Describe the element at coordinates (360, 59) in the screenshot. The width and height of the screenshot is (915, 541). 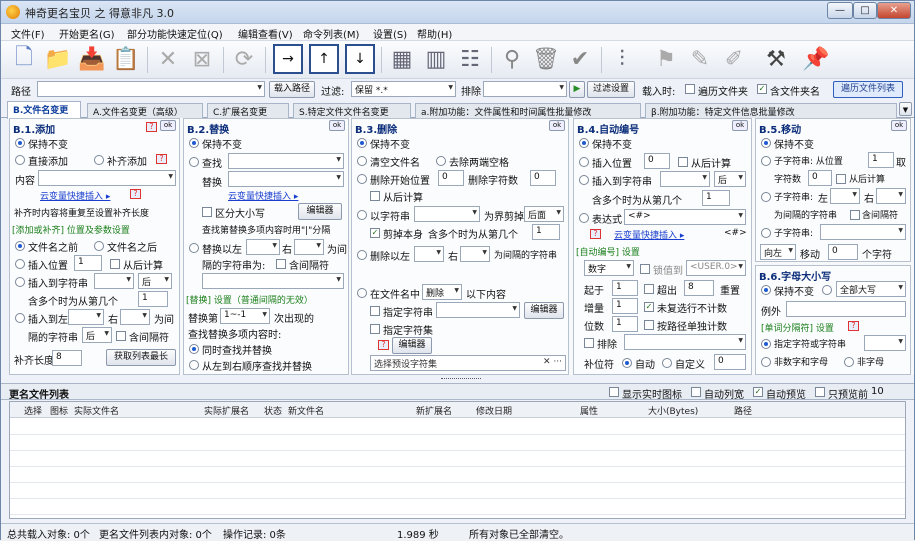
I see `arrow-down-icon: ↓` at that location.